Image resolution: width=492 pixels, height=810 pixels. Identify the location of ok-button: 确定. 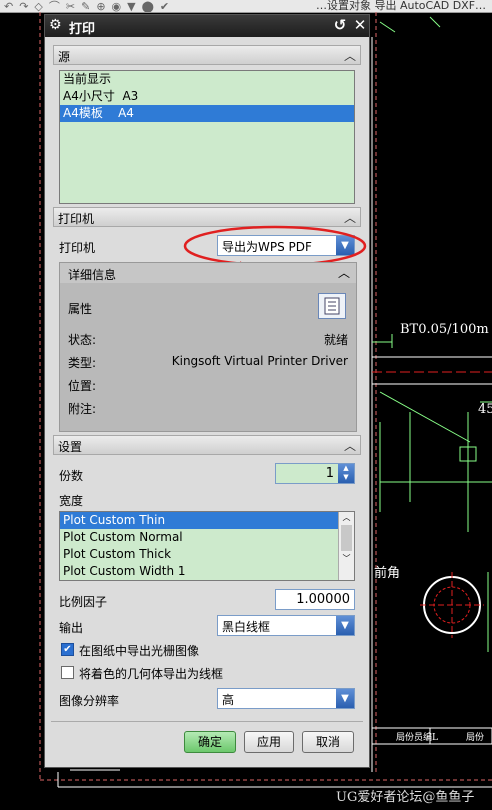
(210, 742).